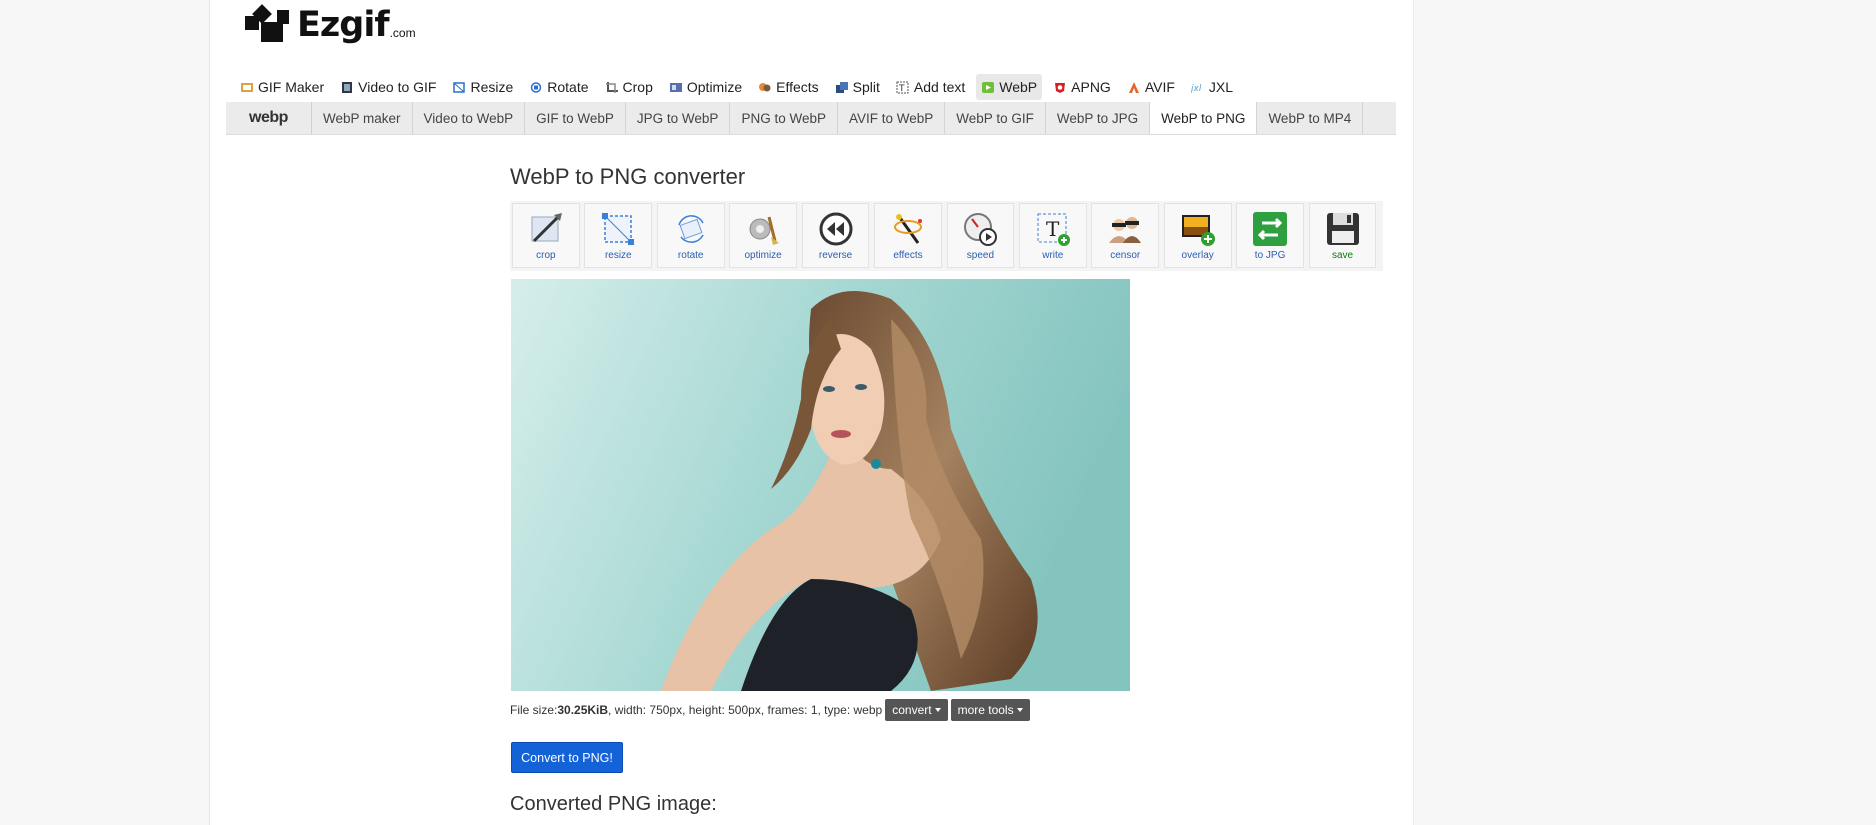 This screenshot has width=1876, height=825. What do you see at coordinates (988, 87) in the screenshot?
I see `webp-icon` at bounding box center [988, 87].